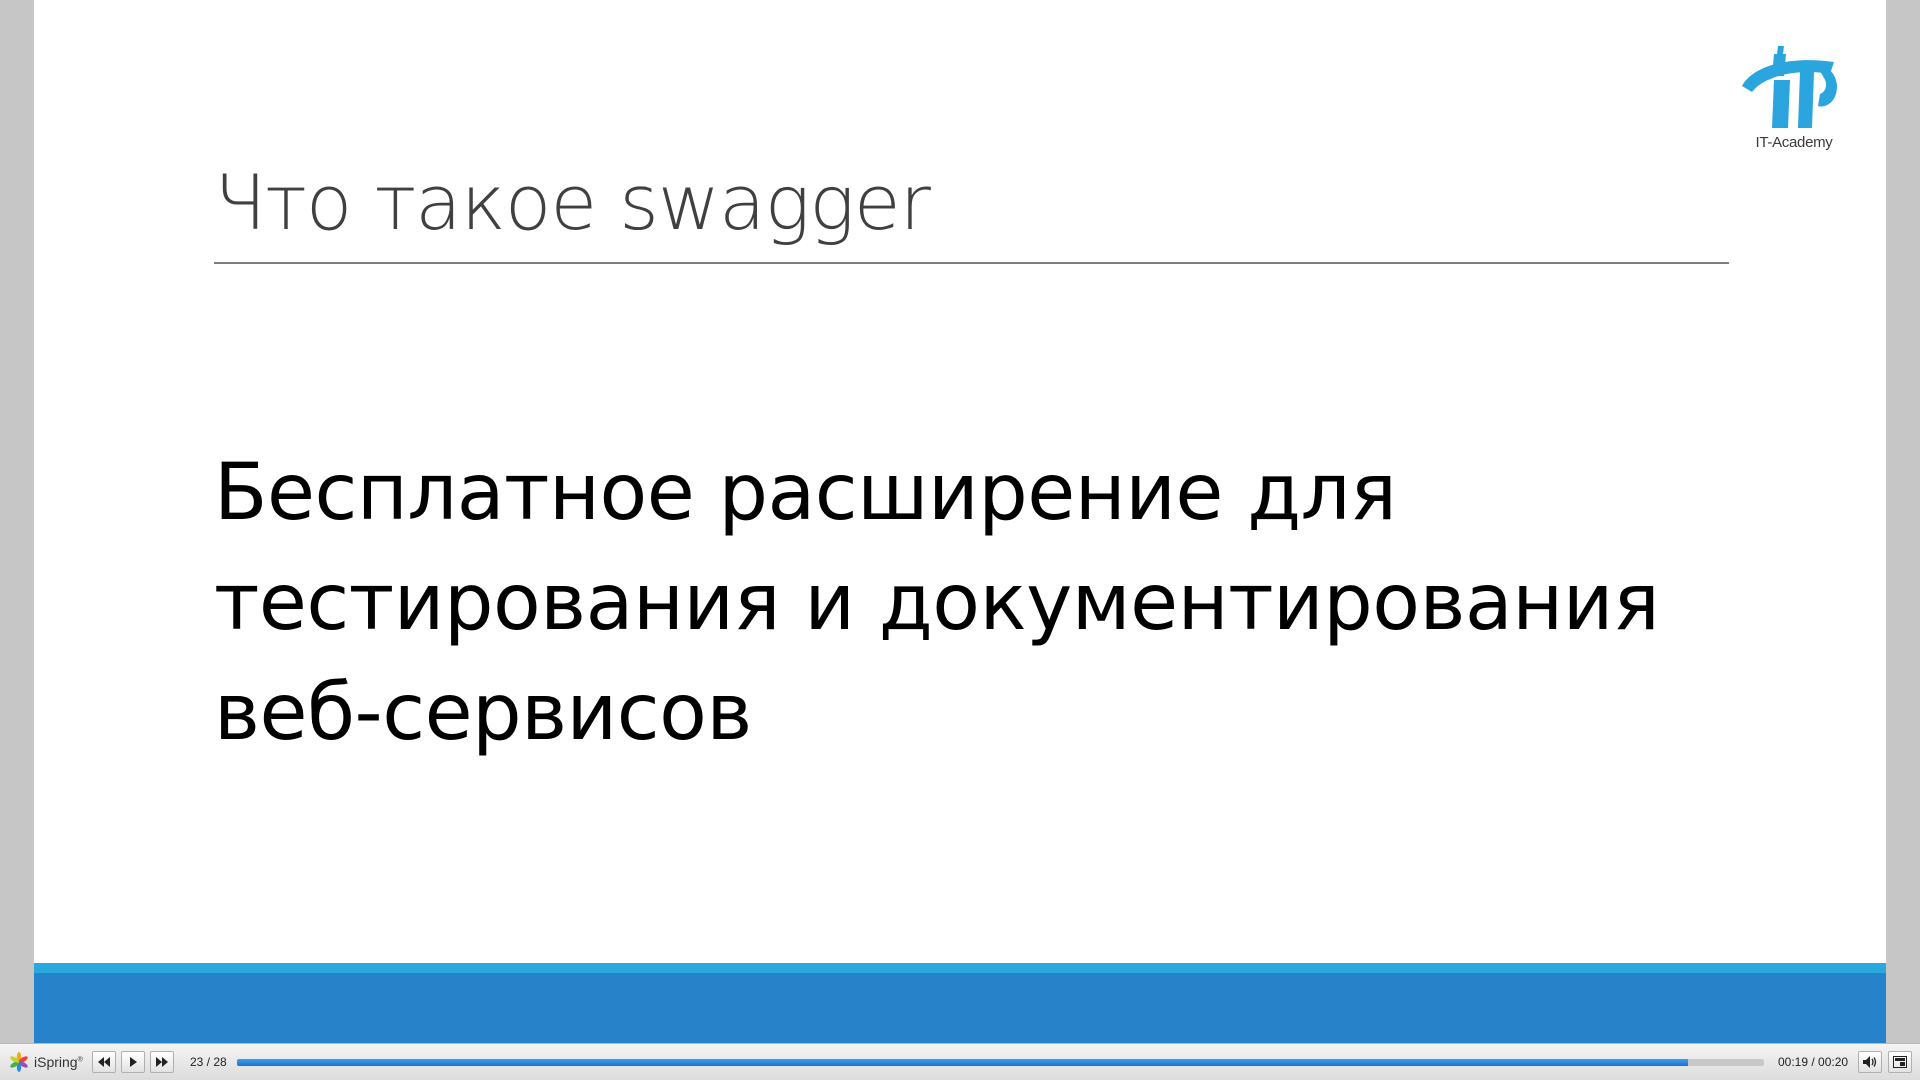 This screenshot has width=1920, height=1080. I want to click on footer-accent-stripe, so click(960, 968).